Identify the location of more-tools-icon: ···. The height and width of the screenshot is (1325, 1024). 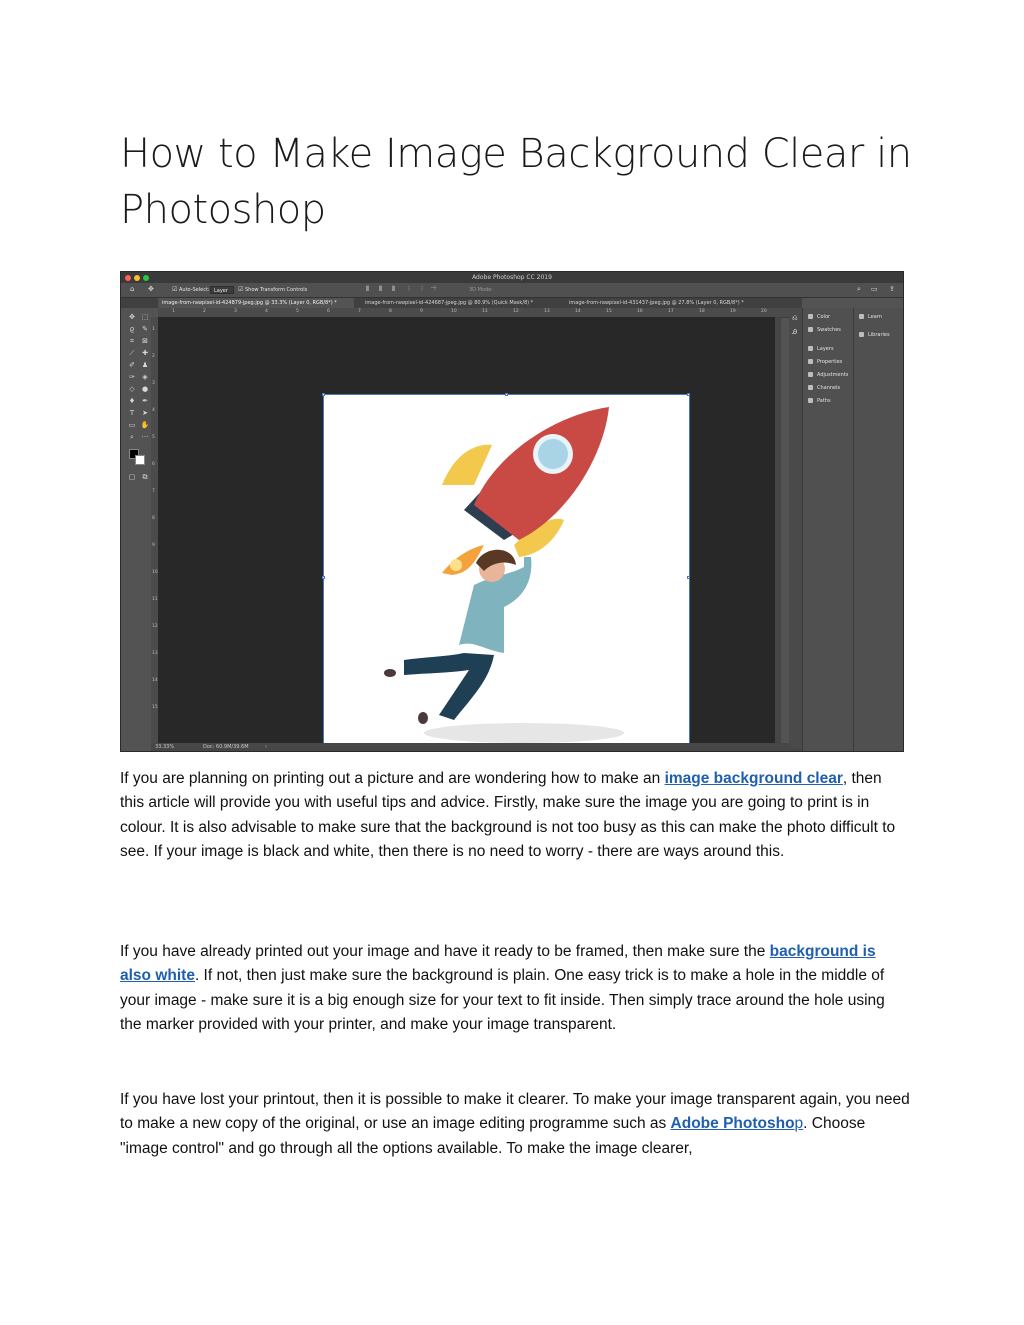
(145, 437).